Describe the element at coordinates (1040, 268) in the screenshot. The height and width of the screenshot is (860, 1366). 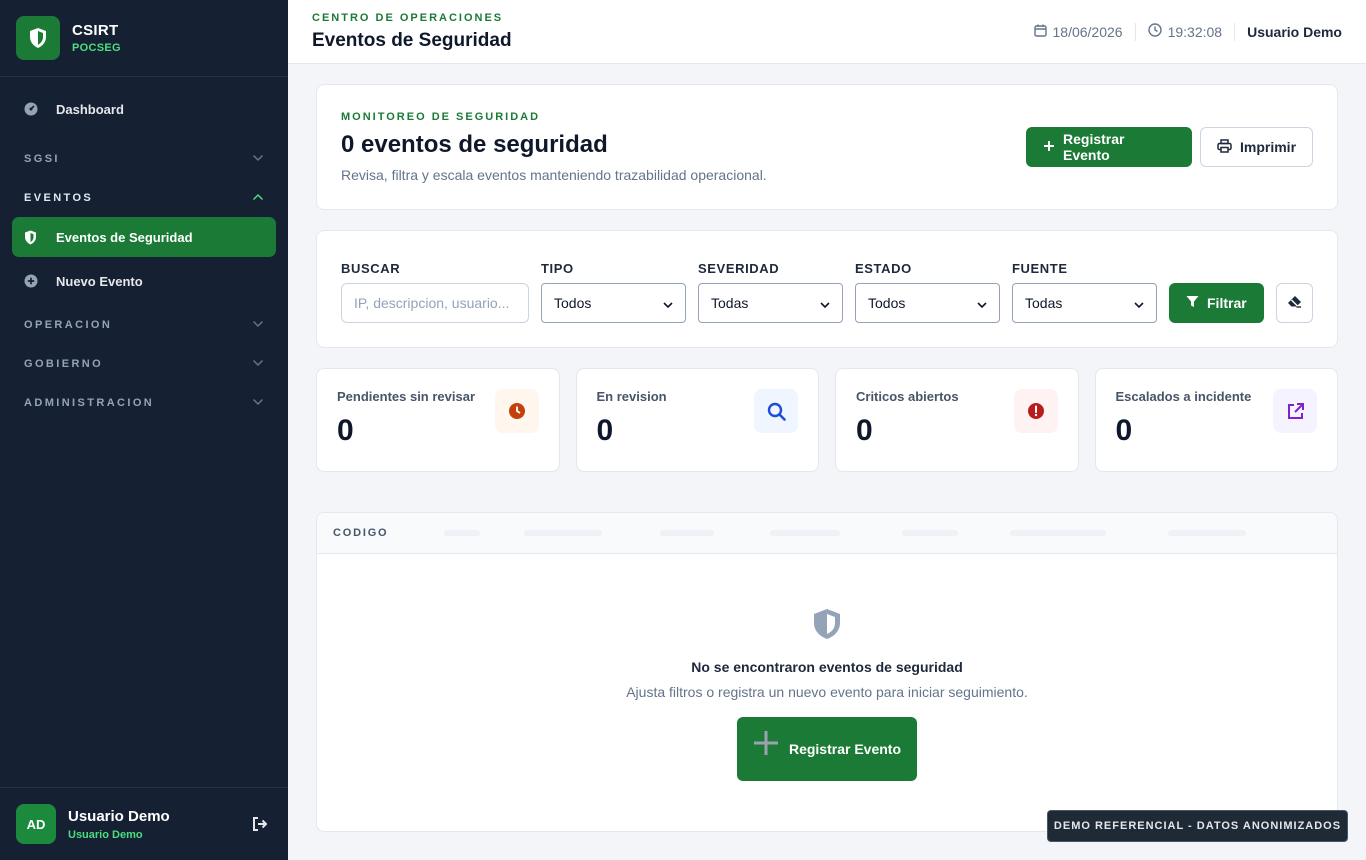
I see `source-label: FUENTE` at that location.